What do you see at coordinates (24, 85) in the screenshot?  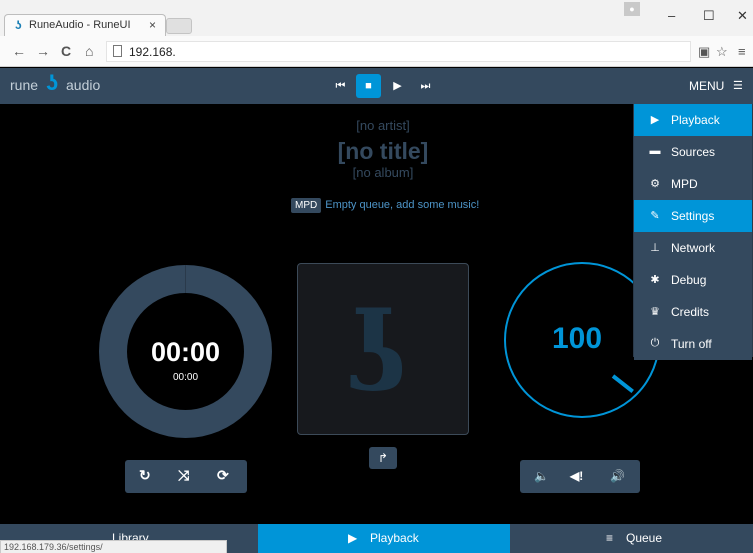 I see `logo-word-rune: rune` at bounding box center [24, 85].